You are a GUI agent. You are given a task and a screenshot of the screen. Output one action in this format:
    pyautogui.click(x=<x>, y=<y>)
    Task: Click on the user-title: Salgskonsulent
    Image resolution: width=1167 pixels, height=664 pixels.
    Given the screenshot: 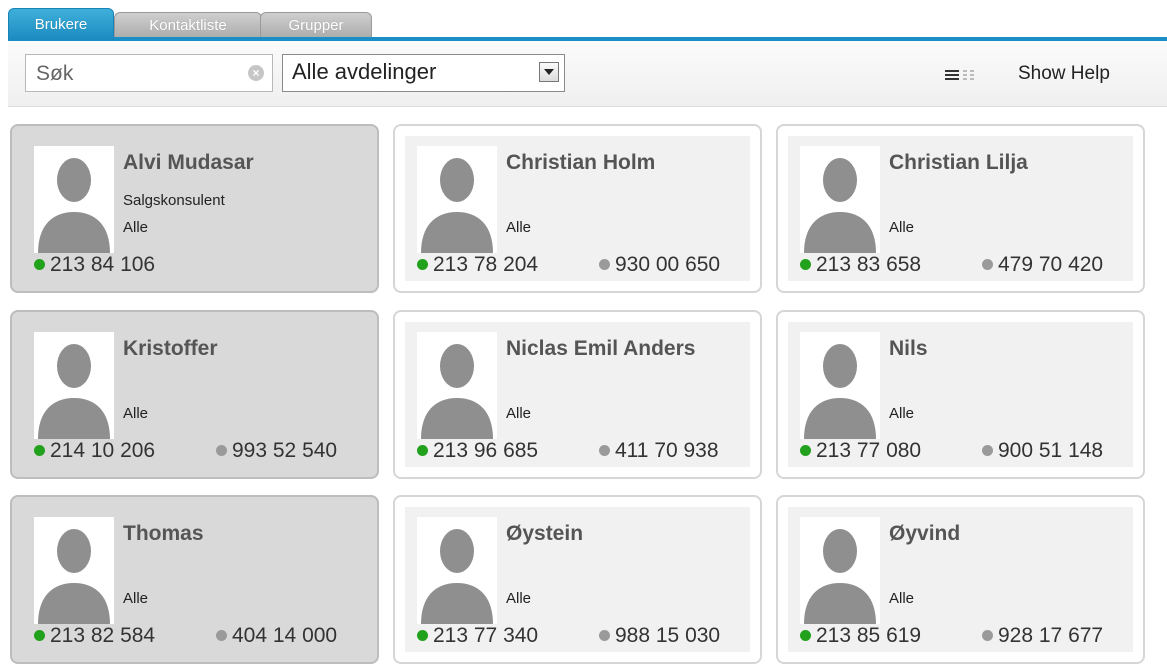 What is the action you would take?
    pyautogui.click(x=174, y=200)
    